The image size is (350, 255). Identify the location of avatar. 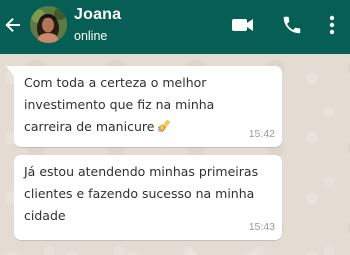
(48, 24).